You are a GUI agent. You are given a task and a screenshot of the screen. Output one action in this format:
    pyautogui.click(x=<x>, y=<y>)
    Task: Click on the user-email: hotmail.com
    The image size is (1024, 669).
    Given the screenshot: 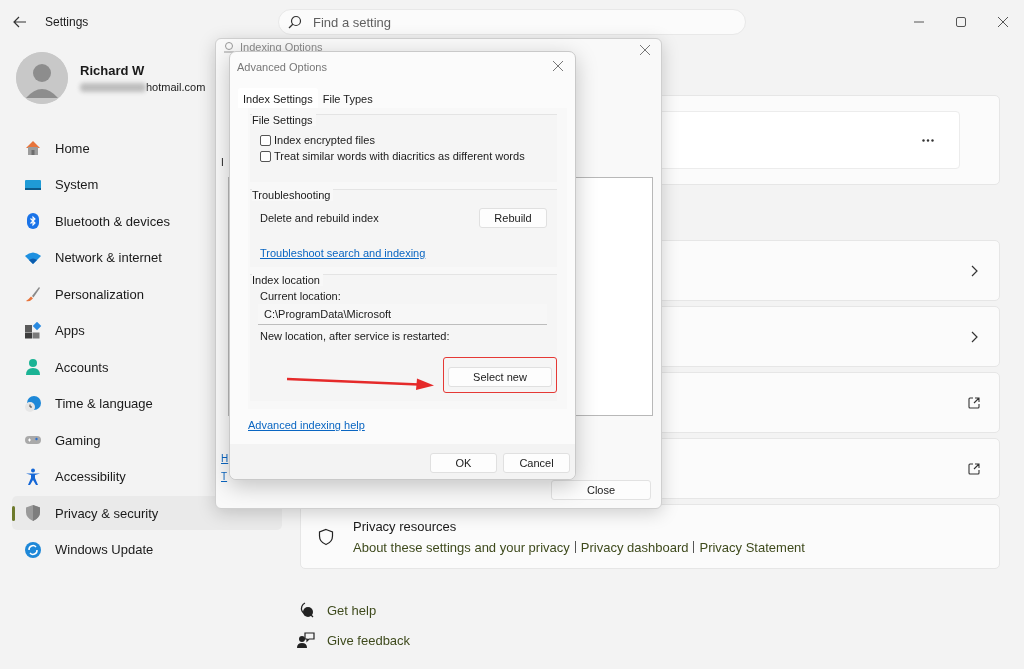 What is the action you would take?
    pyautogui.click(x=176, y=87)
    